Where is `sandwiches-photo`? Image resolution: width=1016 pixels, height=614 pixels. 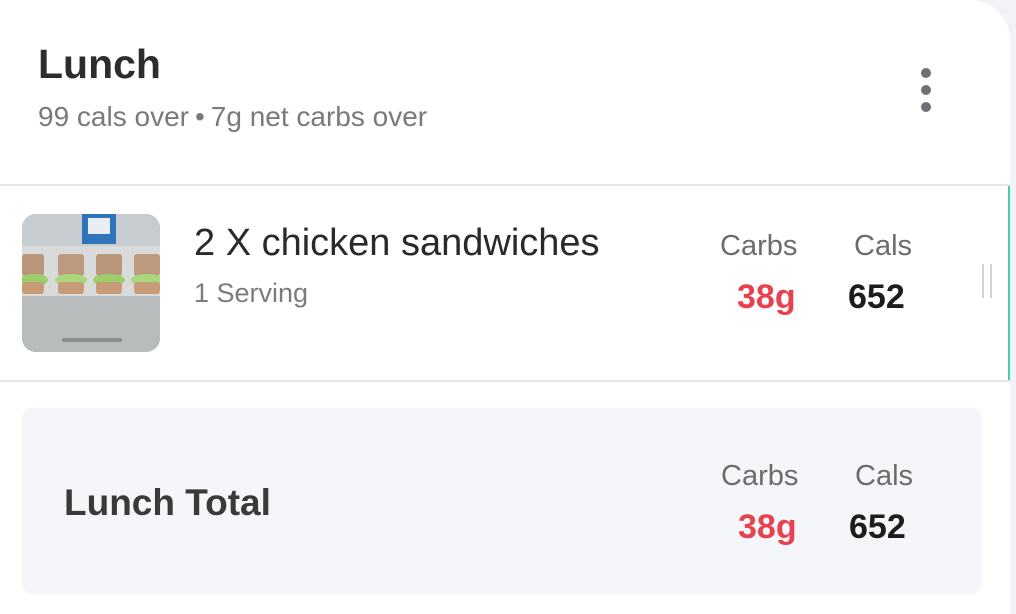
sandwiches-photo is located at coordinates (91, 283).